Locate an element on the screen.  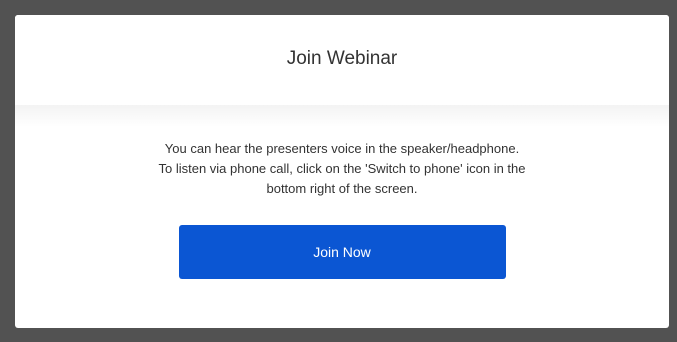
instruction-line: bottom right of the screen. is located at coordinates (342, 188).